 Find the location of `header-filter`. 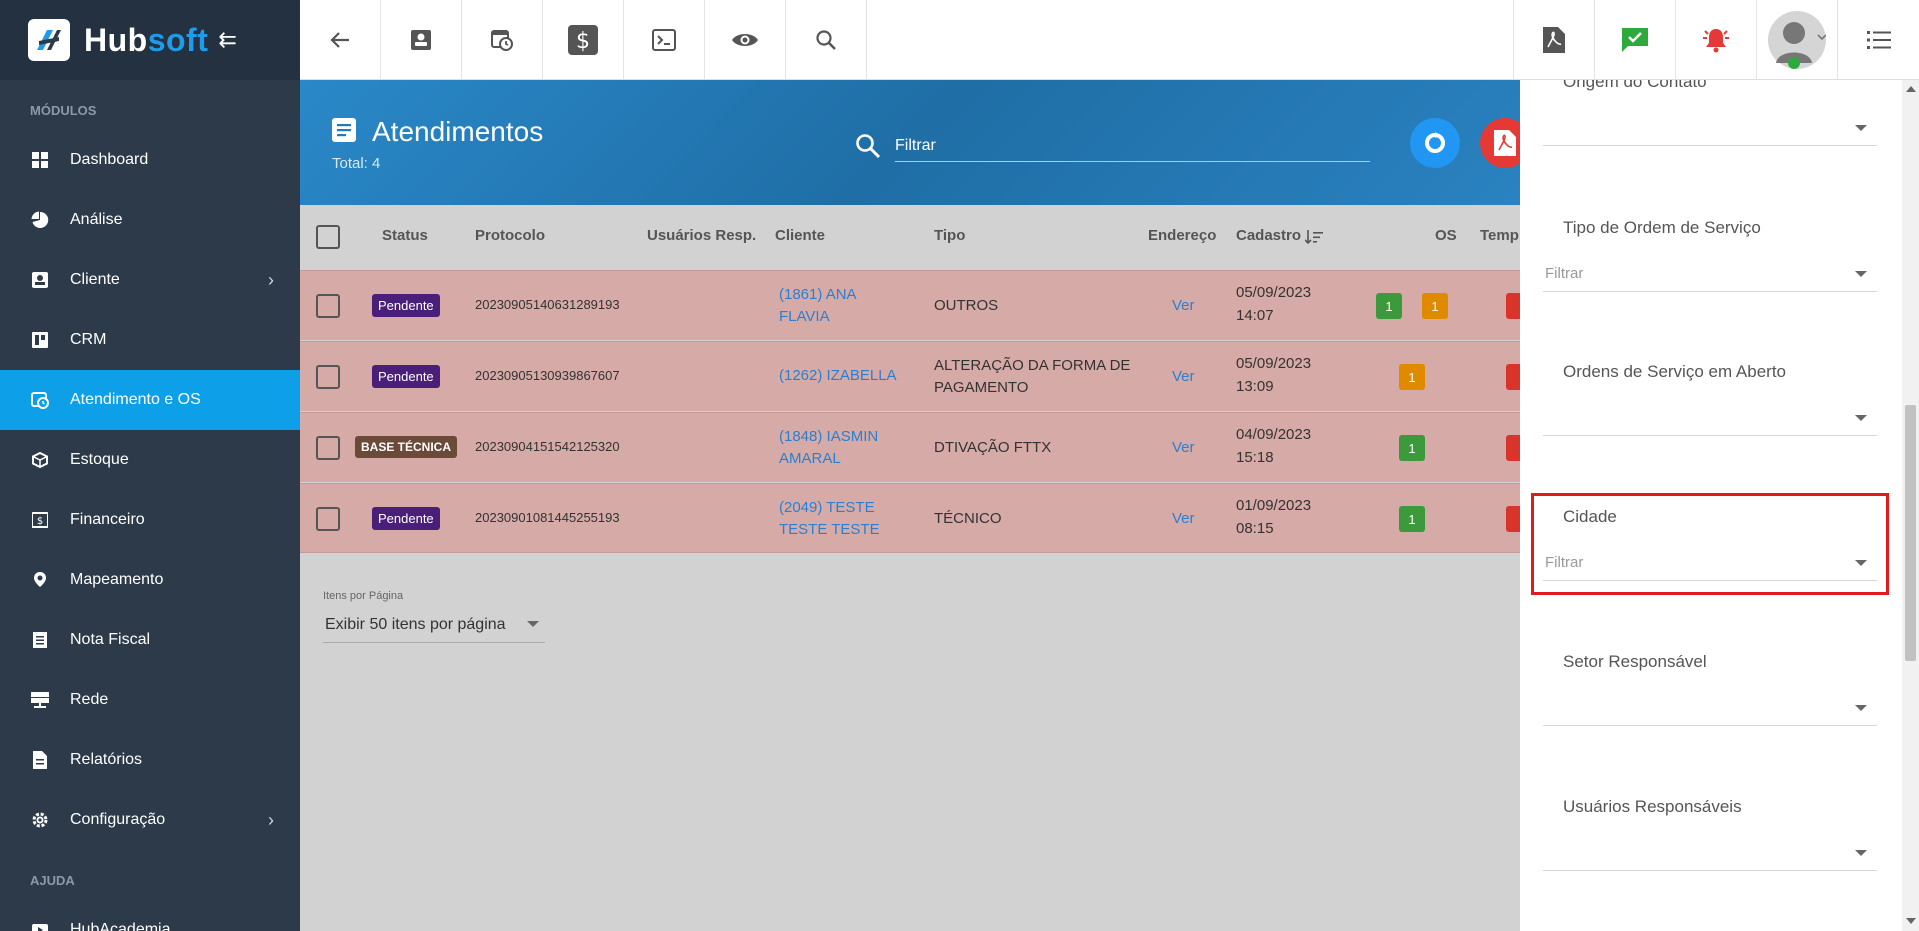

header-filter is located at coordinates (1112, 146).